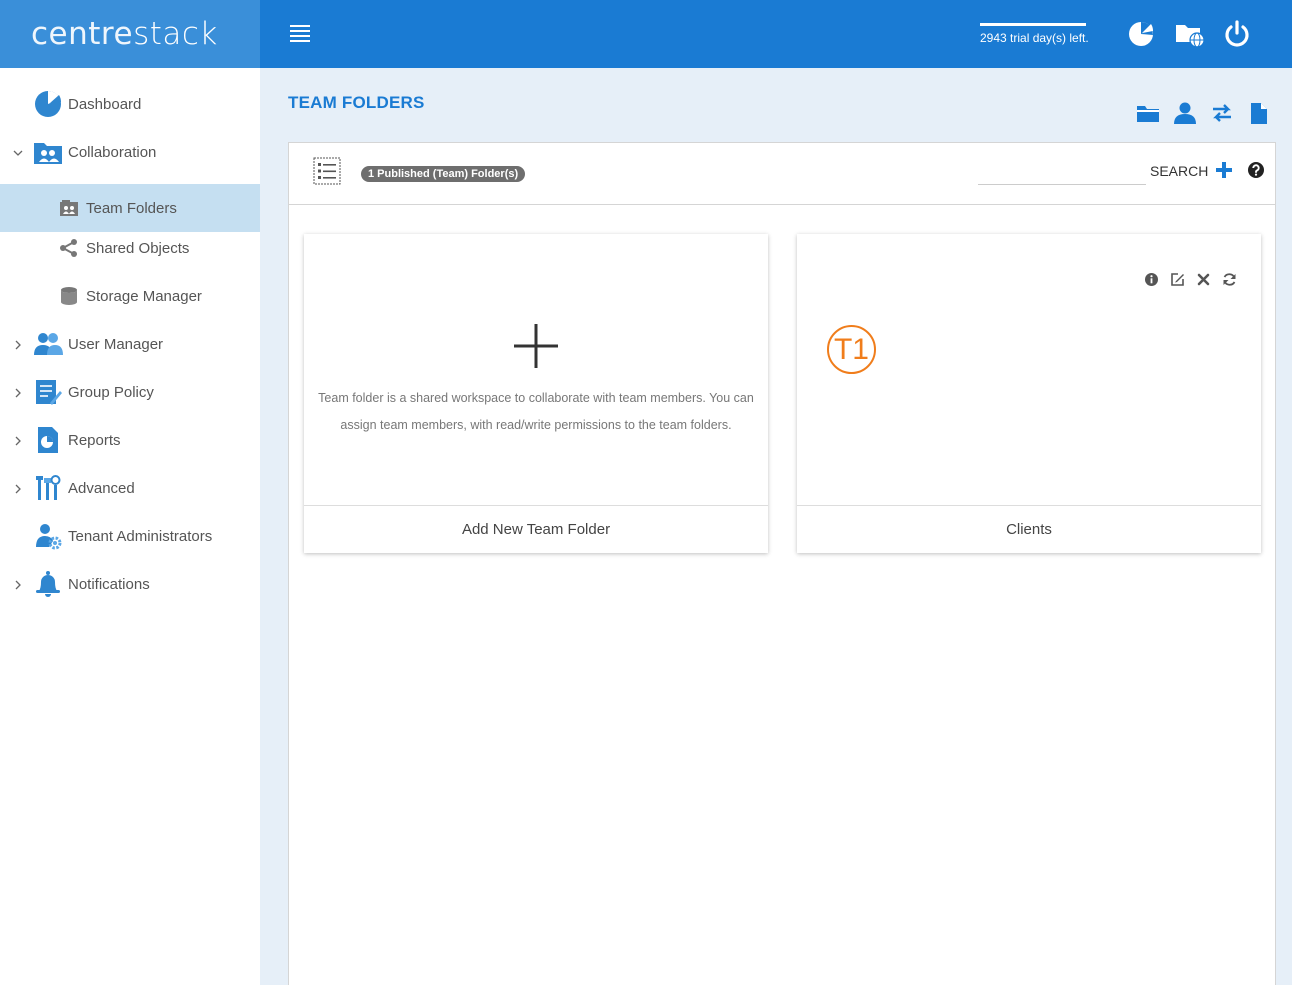 The width and height of the screenshot is (1292, 985). What do you see at coordinates (1062, 184) in the screenshot?
I see `search-underline` at bounding box center [1062, 184].